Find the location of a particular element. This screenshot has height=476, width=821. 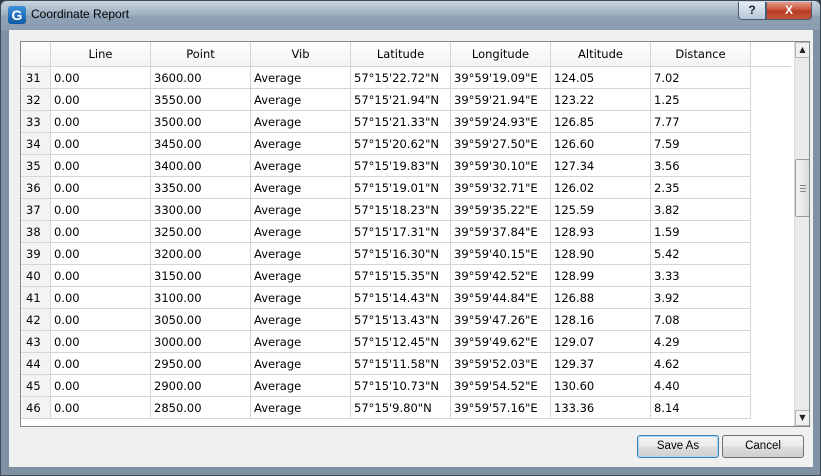

cell-point: 3000.00 is located at coordinates (201, 342).